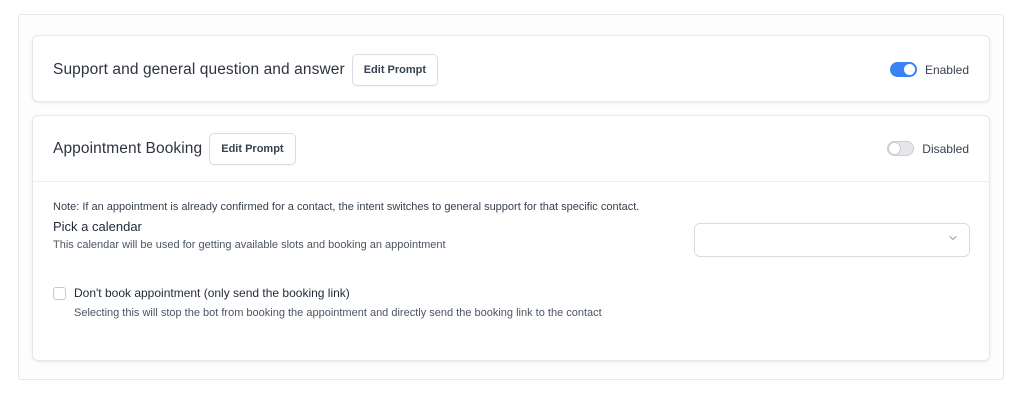 This screenshot has width=1024, height=400. What do you see at coordinates (945, 148) in the screenshot?
I see `toggle-status-label: Disabled` at bounding box center [945, 148].